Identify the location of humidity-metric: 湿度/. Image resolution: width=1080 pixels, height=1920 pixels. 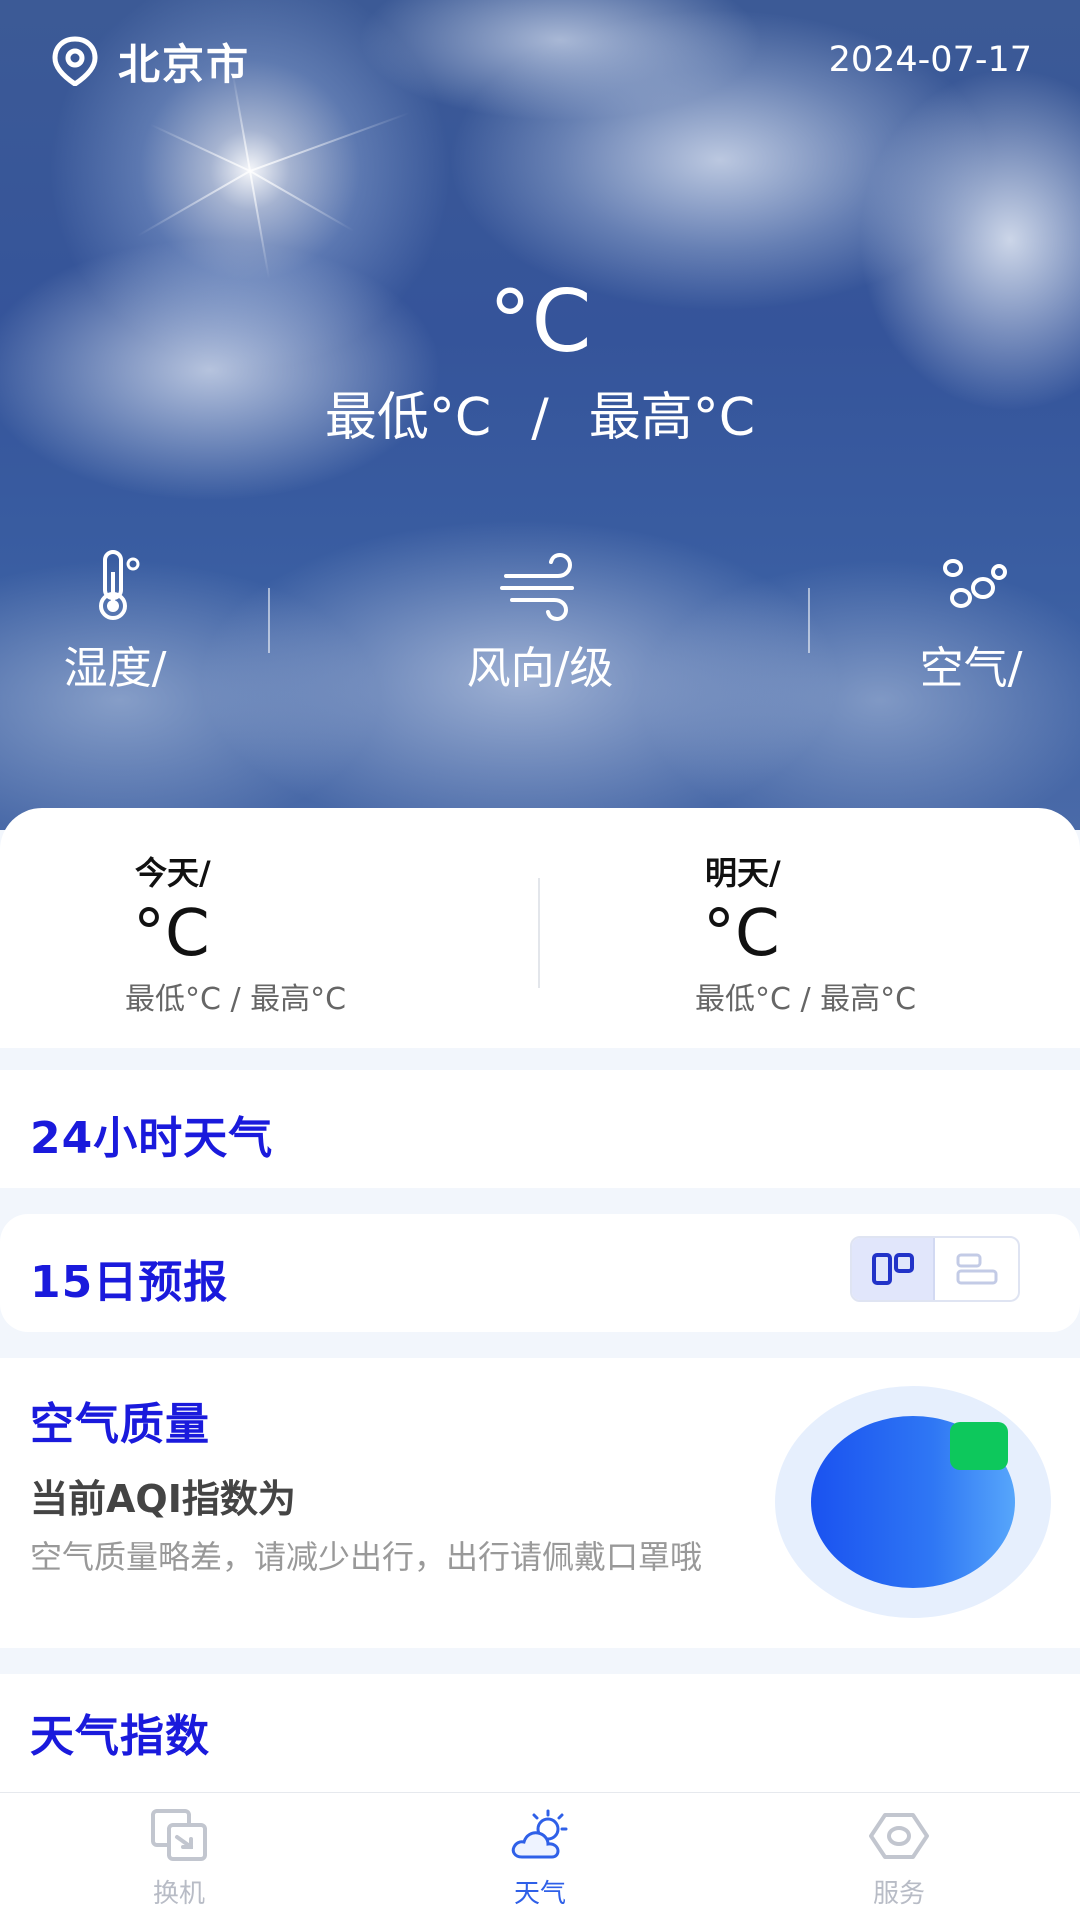
(115, 623).